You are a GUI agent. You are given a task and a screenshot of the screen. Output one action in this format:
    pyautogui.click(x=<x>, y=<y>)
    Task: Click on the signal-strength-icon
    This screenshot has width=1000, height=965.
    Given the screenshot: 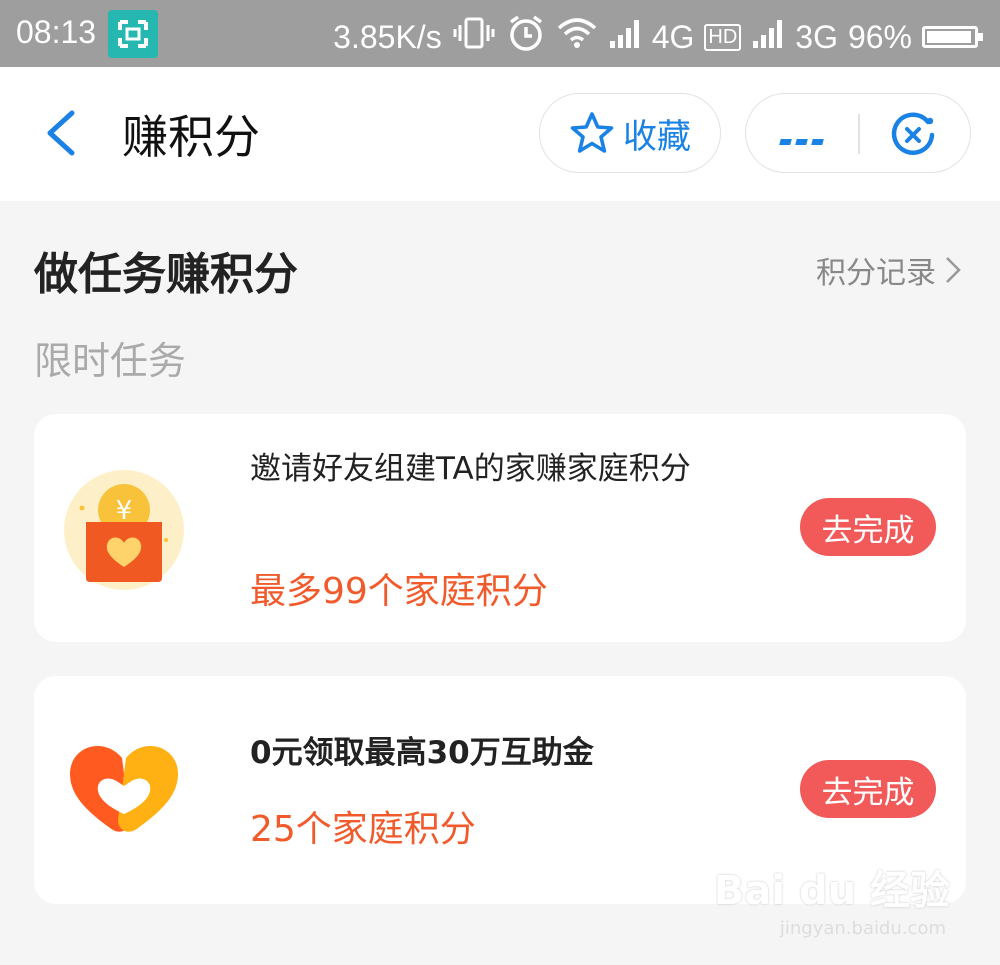 What is the action you would take?
    pyautogui.click(x=625, y=37)
    